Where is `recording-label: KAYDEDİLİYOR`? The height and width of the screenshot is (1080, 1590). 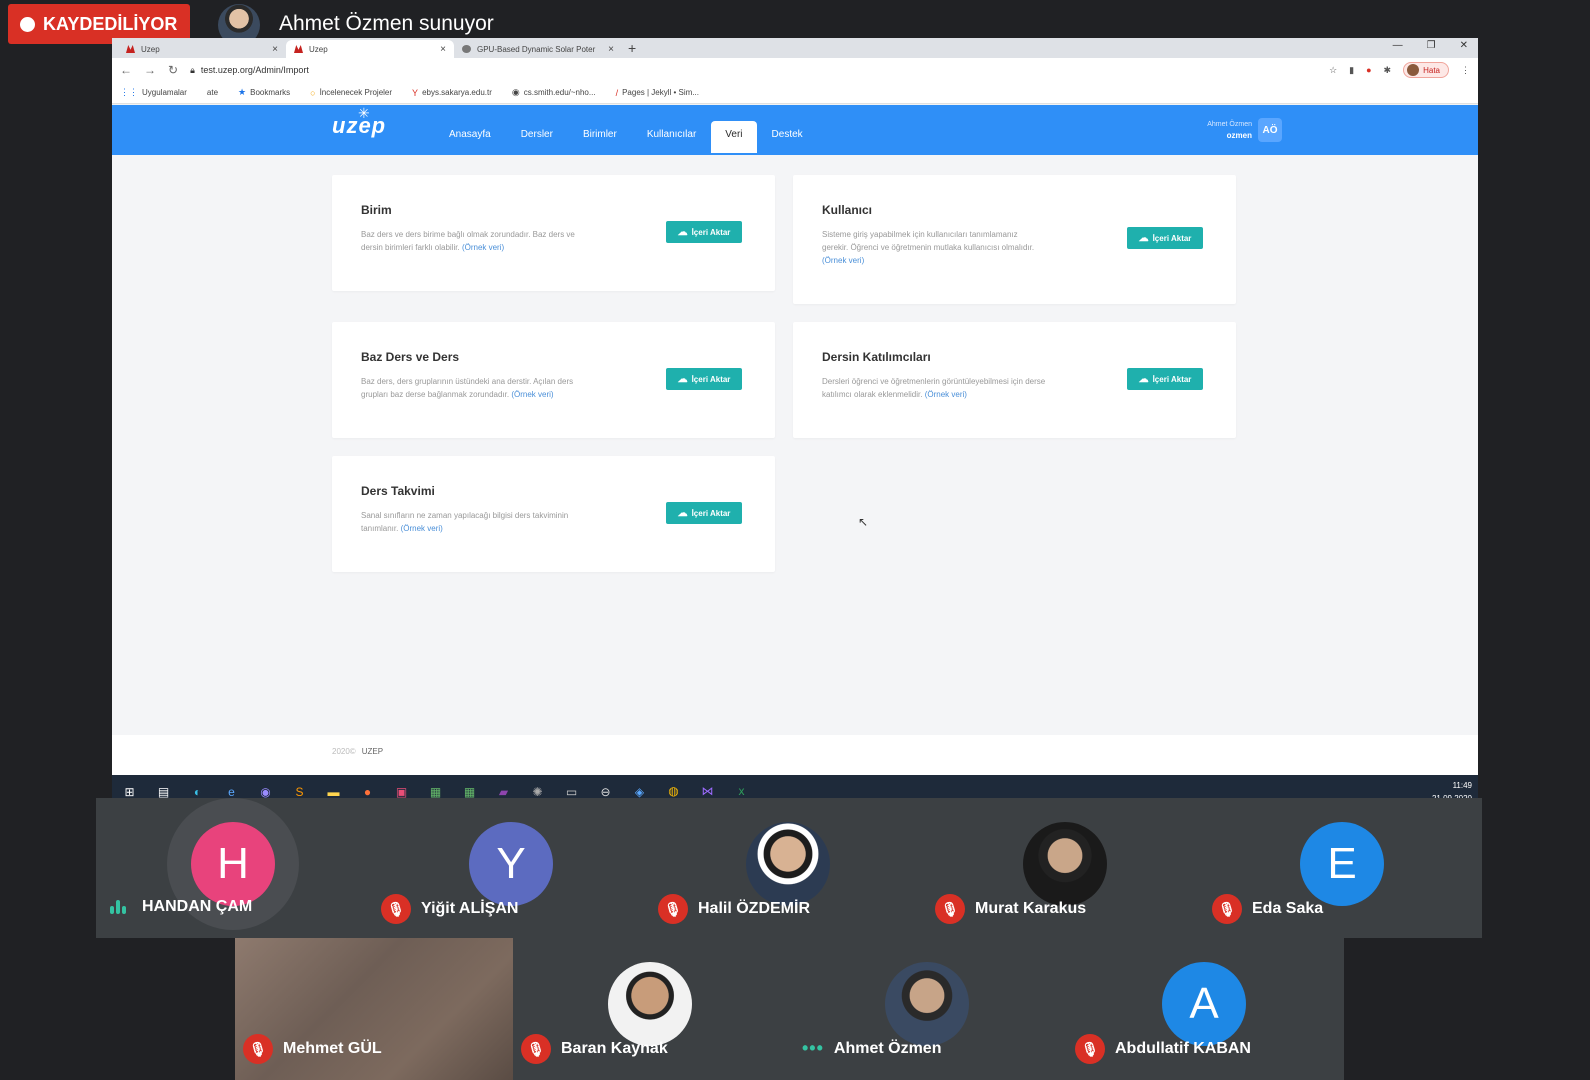 recording-label: KAYDEDİLİYOR is located at coordinates (110, 23).